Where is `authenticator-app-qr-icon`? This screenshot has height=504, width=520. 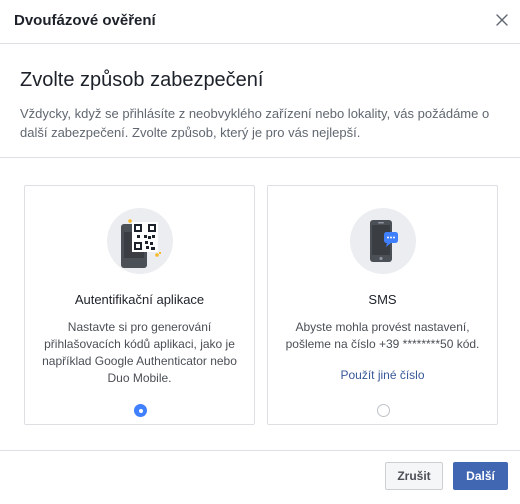 authenticator-app-qr-icon is located at coordinates (140, 241).